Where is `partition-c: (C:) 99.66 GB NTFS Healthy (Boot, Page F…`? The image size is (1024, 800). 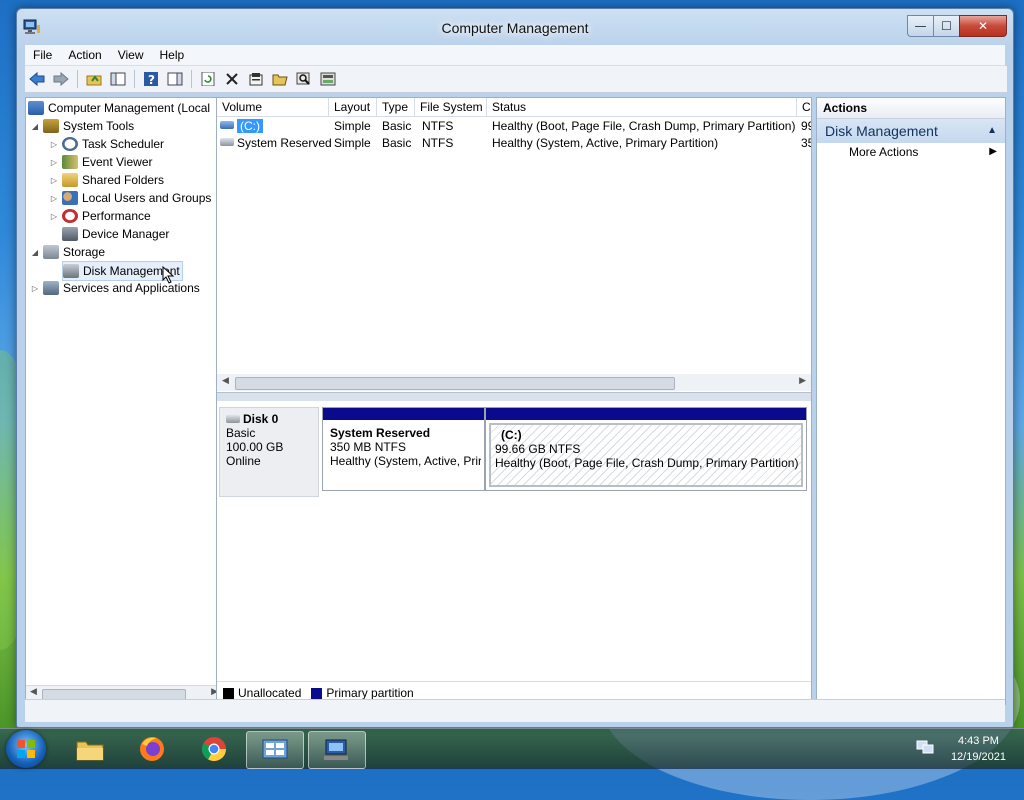 partition-c: (C:) 99.66 GB NTFS Healthy (Boot, Page F… is located at coordinates (646, 449).